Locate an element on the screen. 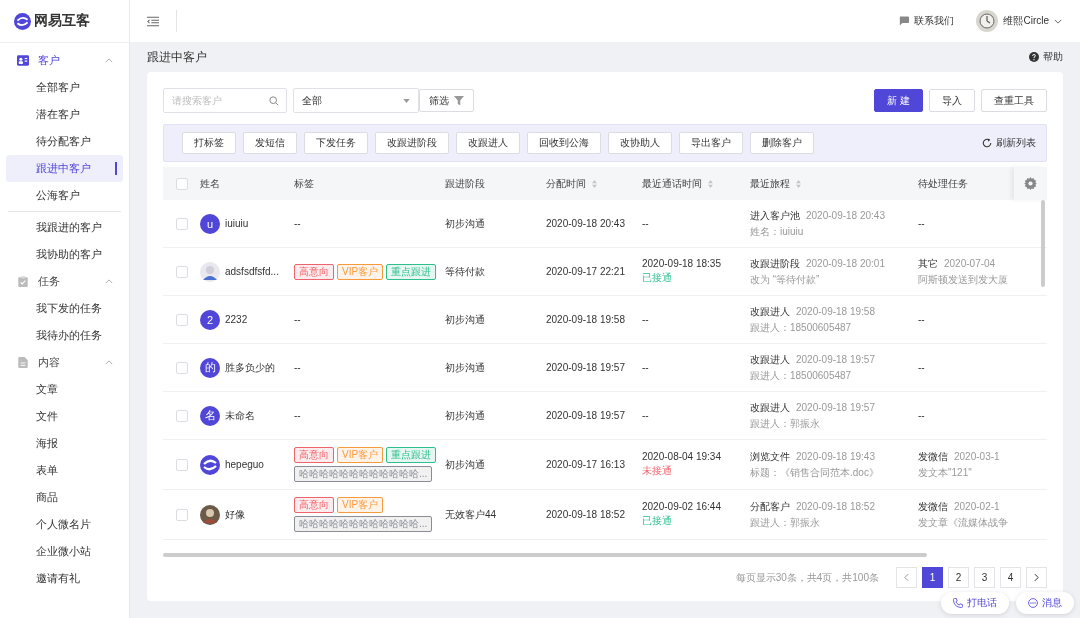  task-detail: 阿斯顿发送到发大厦 is located at coordinates (963, 279).